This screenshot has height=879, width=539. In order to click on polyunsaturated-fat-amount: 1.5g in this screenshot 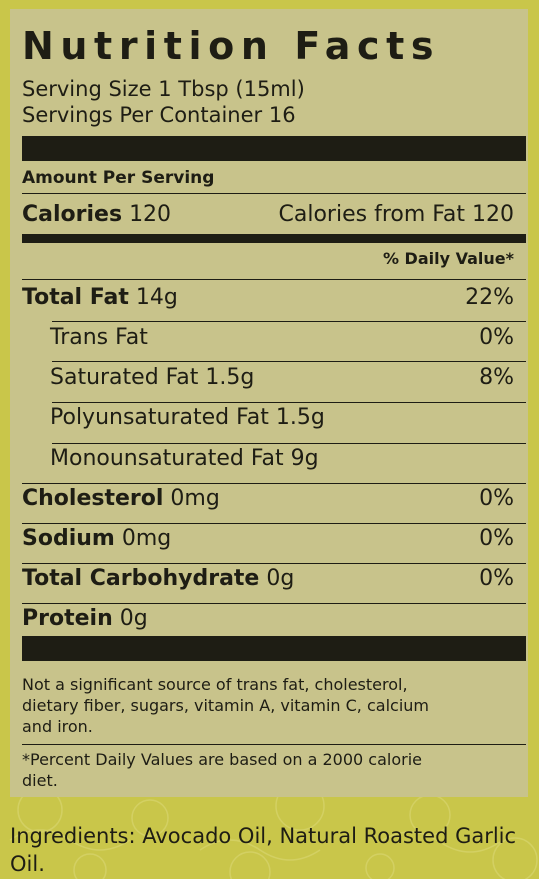, I will do `click(300, 417)`.